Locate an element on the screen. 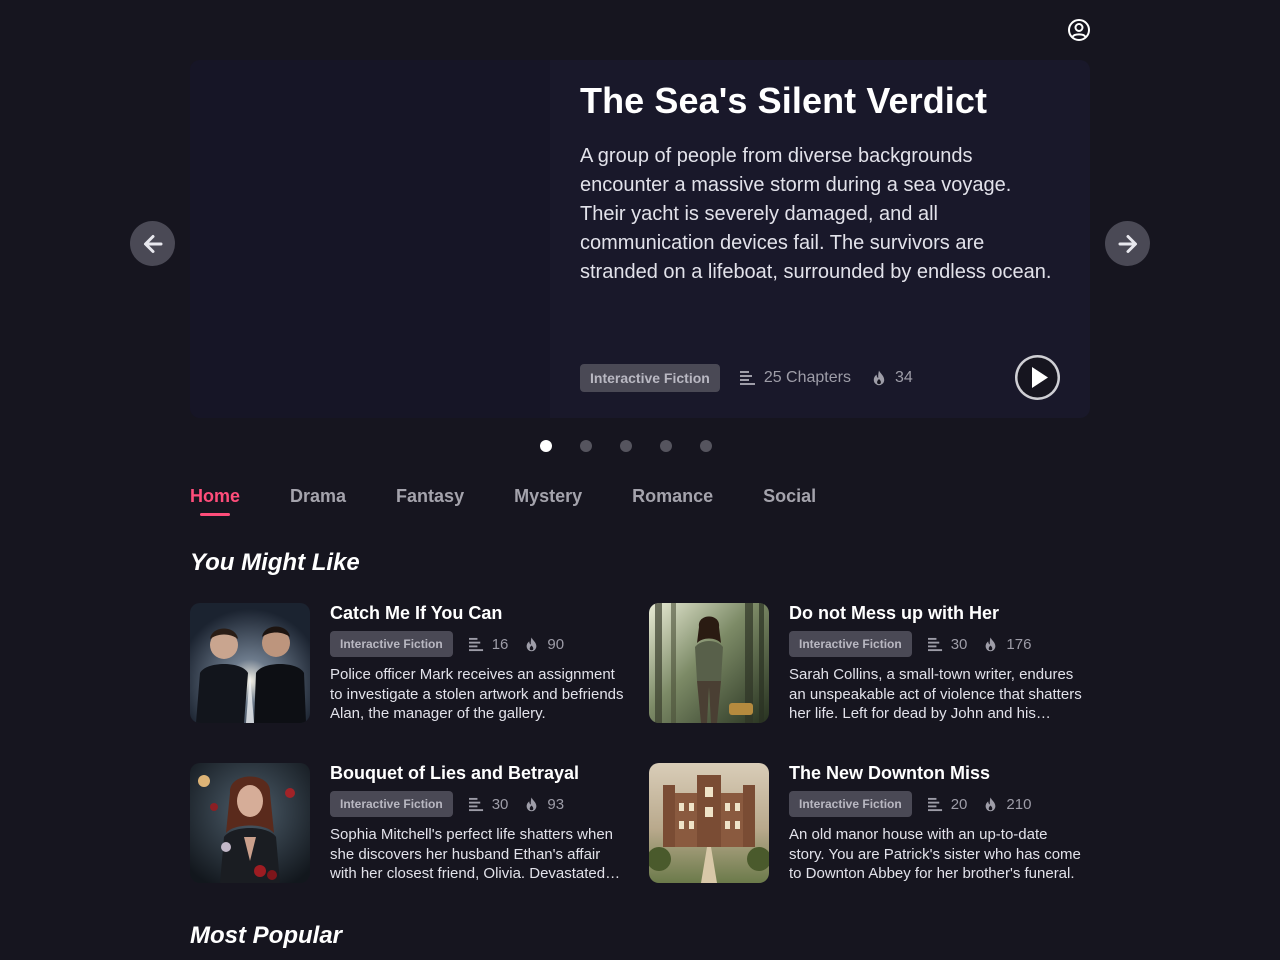 The image size is (1280, 960). featured-cover-image is located at coordinates (370, 239).